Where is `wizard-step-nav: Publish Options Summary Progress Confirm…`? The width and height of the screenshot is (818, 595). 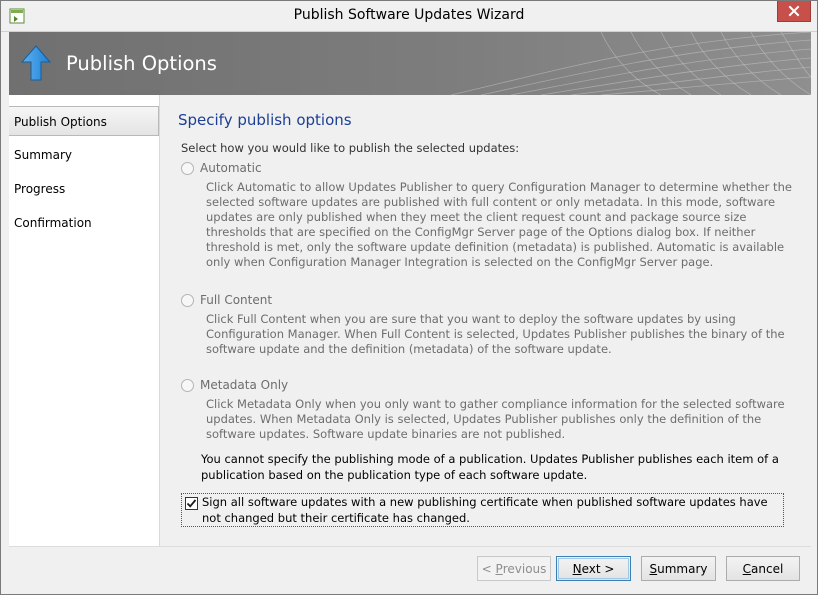 wizard-step-nav: Publish Options Summary Progress Confirm… is located at coordinates (84, 320).